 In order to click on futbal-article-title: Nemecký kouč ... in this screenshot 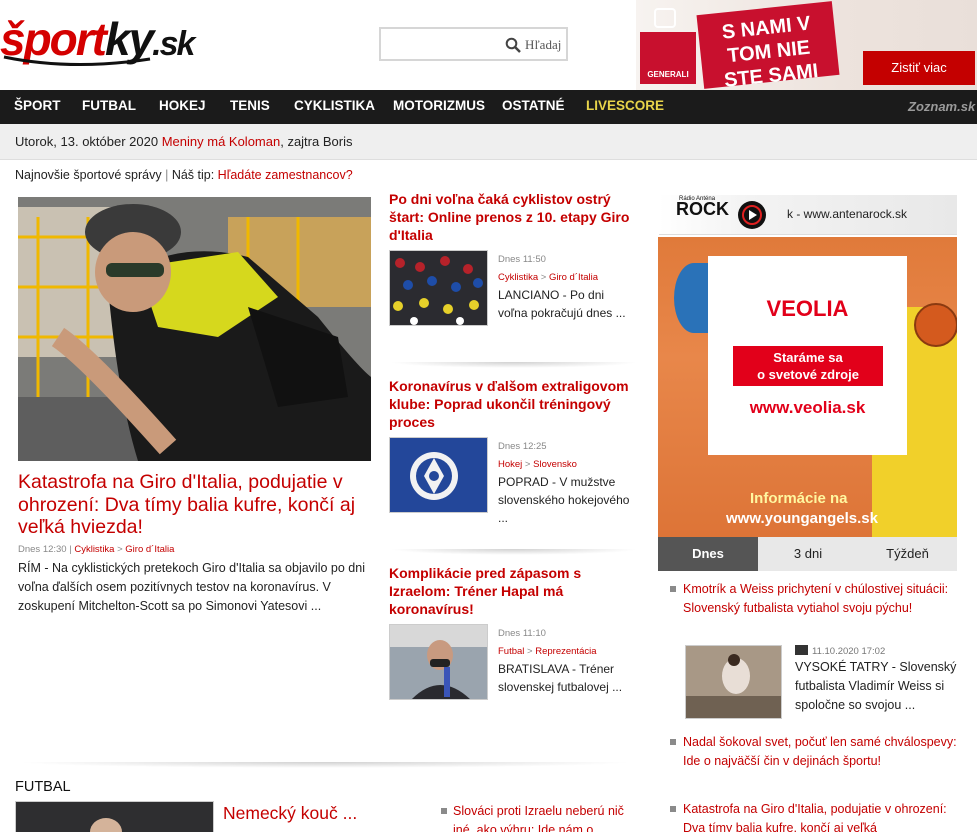, I will do `click(323, 813)`.